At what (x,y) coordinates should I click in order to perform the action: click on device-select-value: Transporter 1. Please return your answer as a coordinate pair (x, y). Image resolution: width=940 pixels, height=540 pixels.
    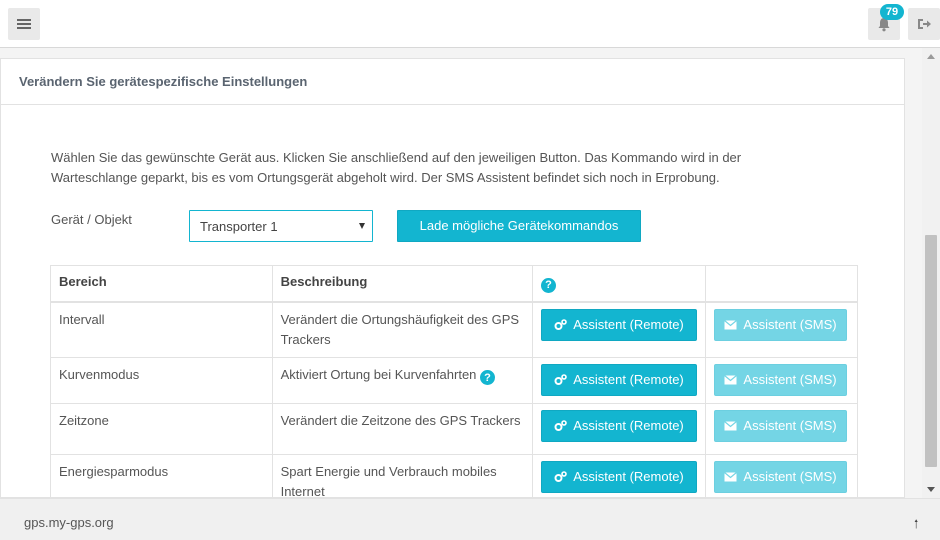
    Looking at the image, I should click on (239, 226).